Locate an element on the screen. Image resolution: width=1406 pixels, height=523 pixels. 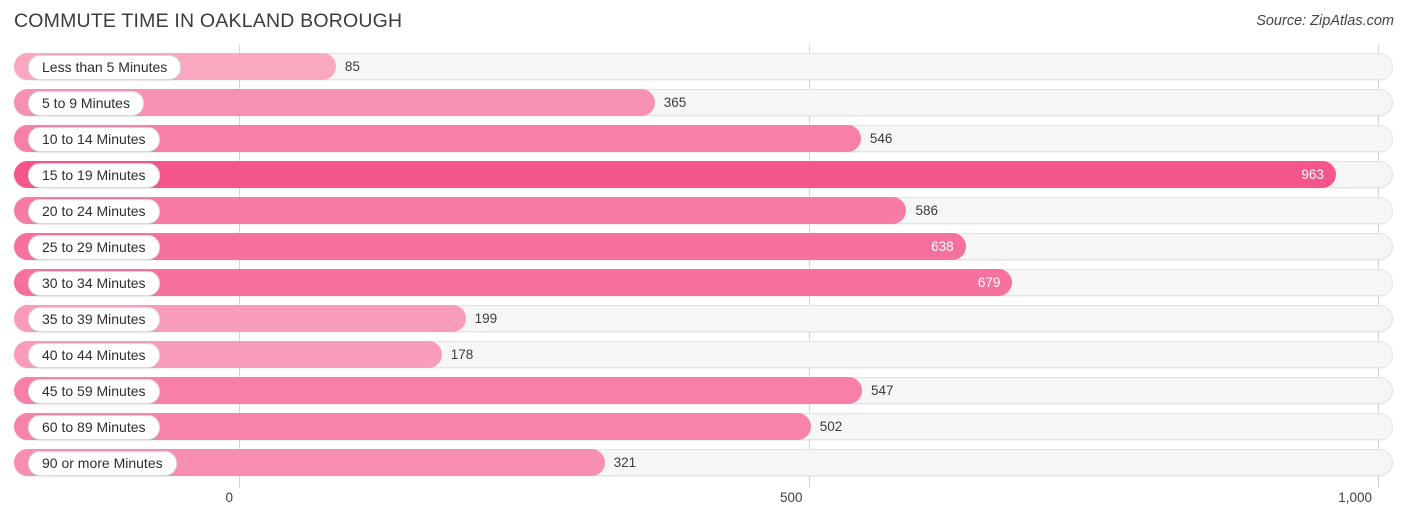
bar-row: 365 5 to 9 Minutes is located at coordinates (703, 102).